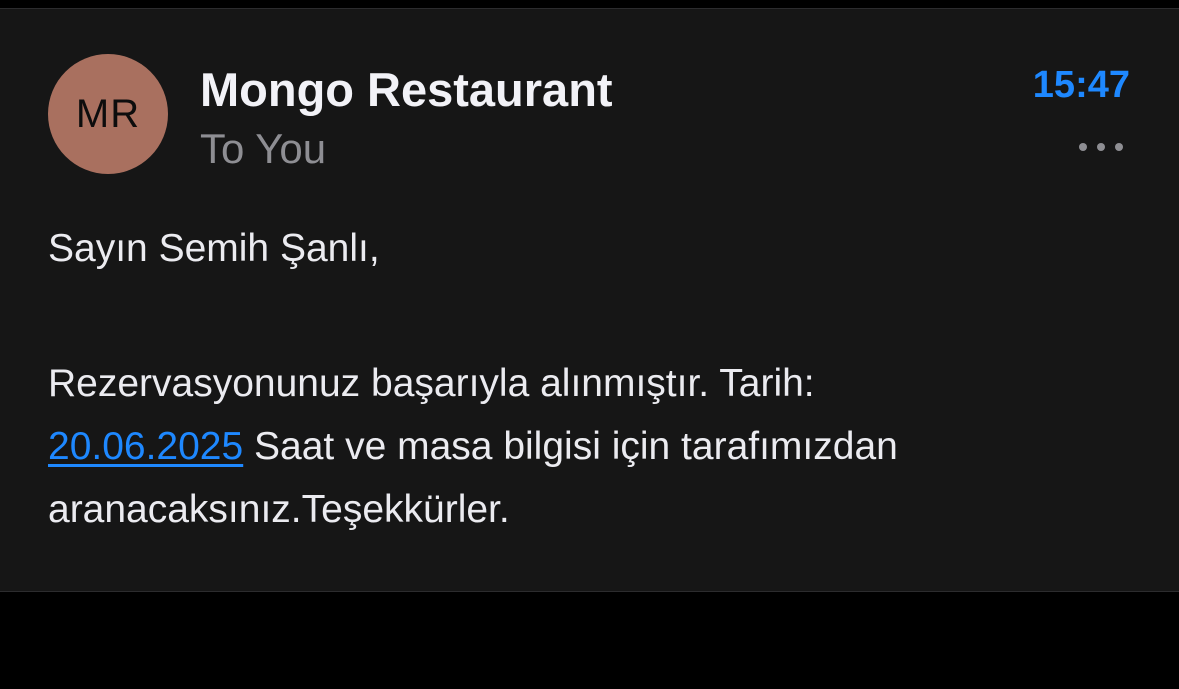 The image size is (1179, 689). I want to click on date-link: 20.06.2025, so click(145, 446).